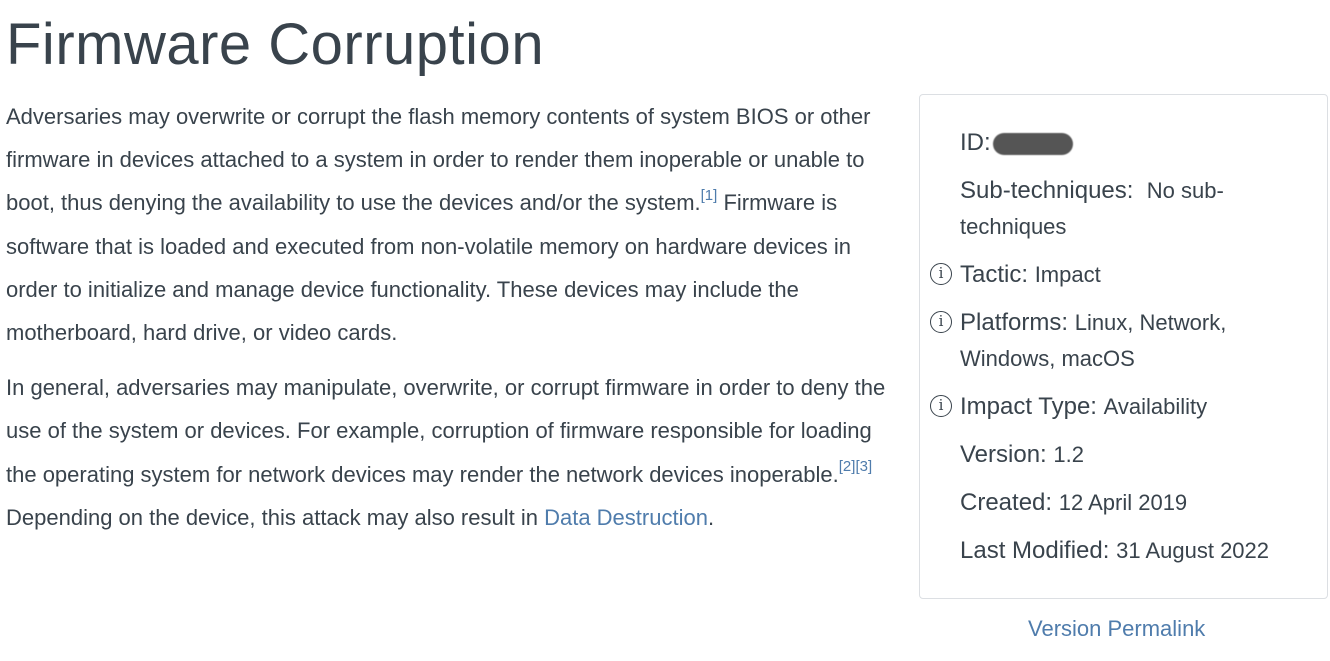 The image size is (1330, 661). Describe the element at coordinates (1032, 143) in the screenshot. I see `redacted-id` at that location.